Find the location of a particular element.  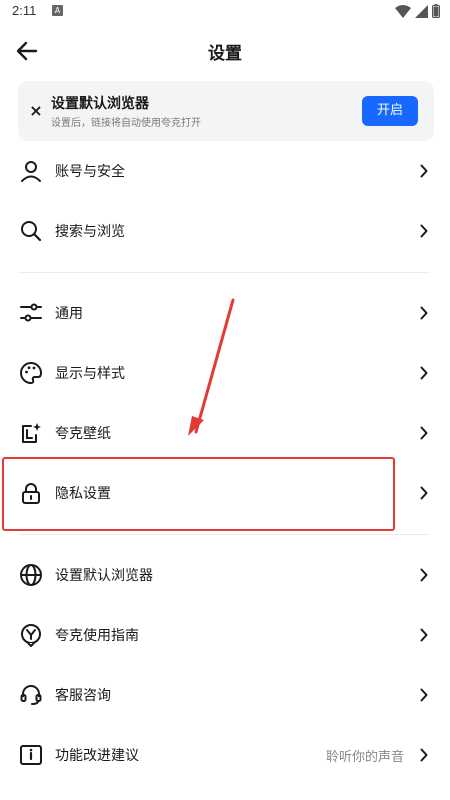

menu-label: 功能改进建议 is located at coordinates (97, 756).